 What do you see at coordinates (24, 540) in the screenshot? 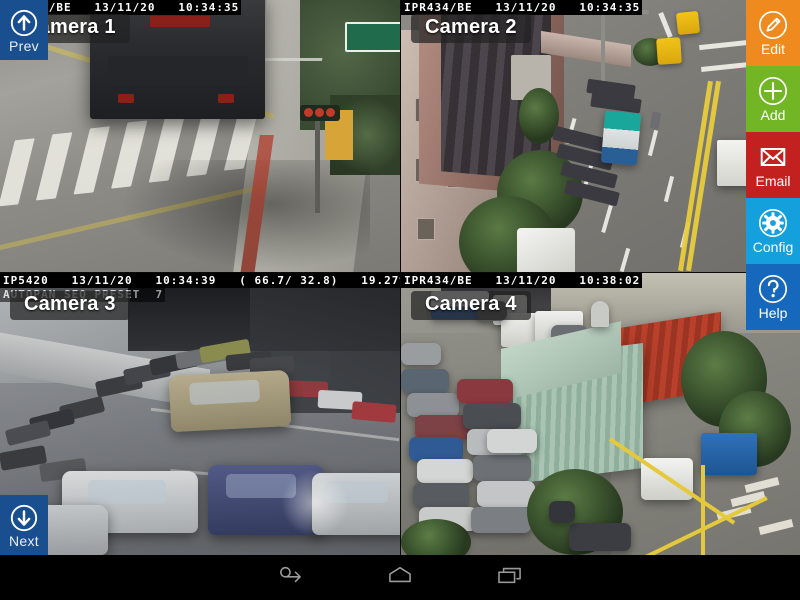
I see `next-page-label: Next` at bounding box center [24, 540].